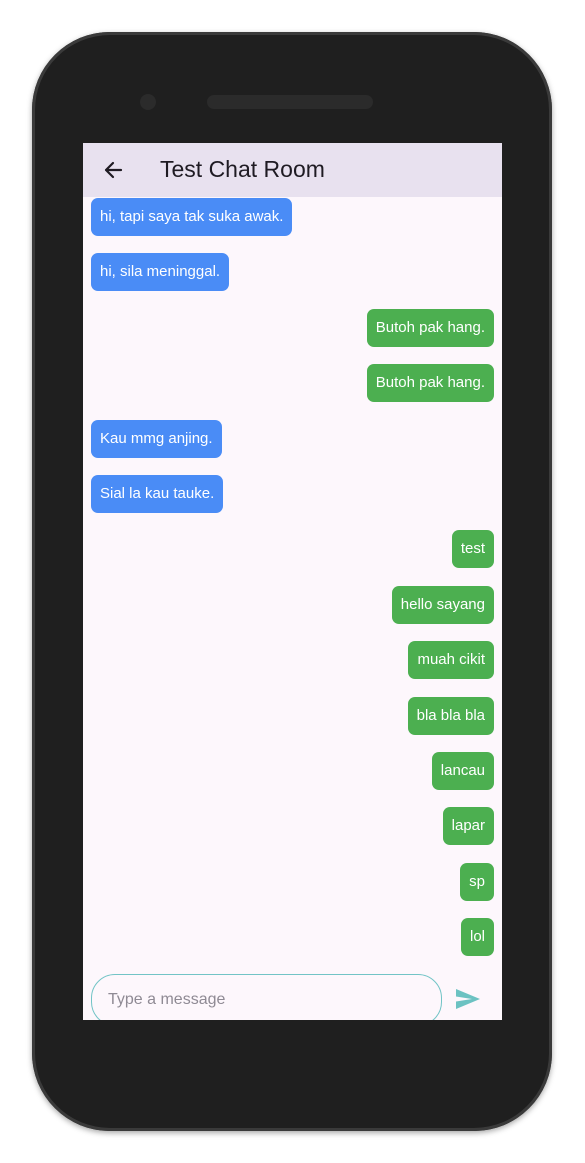 Image resolution: width=585 pixels, height=1163 pixels. I want to click on sent-message-bubble: hello sayang, so click(442, 605).